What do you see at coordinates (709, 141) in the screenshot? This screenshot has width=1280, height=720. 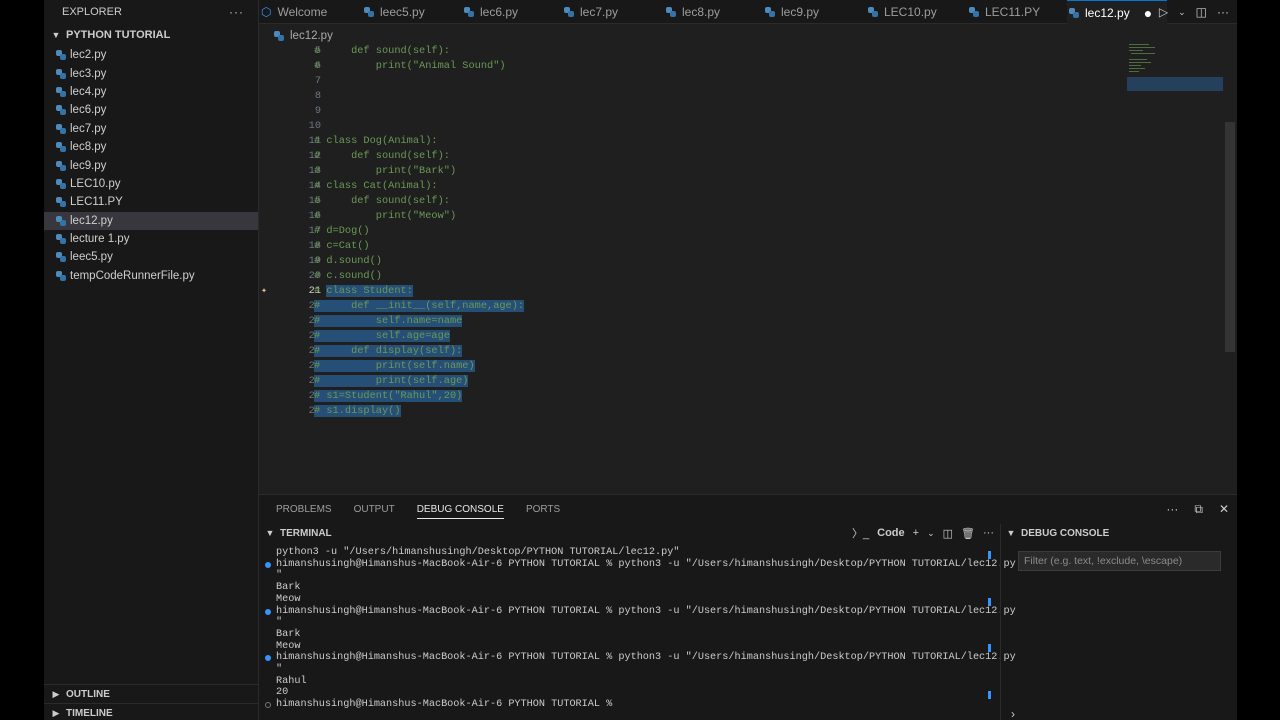 I see `code-line: 11 # class Dog(Animal):` at bounding box center [709, 141].